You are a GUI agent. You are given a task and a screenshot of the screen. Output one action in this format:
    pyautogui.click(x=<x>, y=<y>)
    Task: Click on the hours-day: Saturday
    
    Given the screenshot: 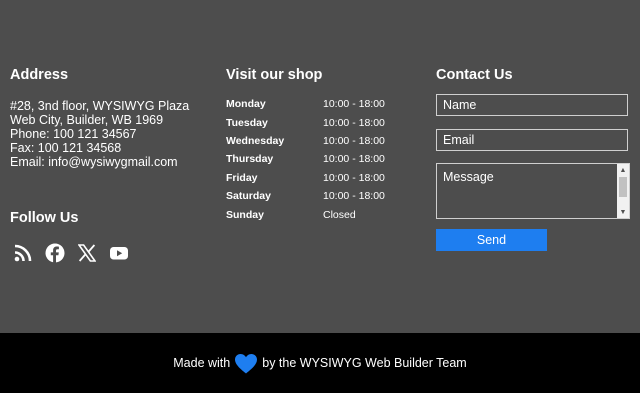 What is the action you would take?
    pyautogui.click(x=248, y=196)
    